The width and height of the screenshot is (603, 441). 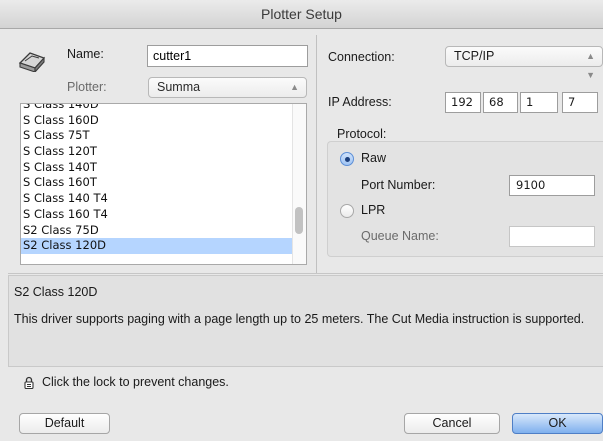 What do you see at coordinates (316, 154) in the screenshot?
I see `column-divider` at bounding box center [316, 154].